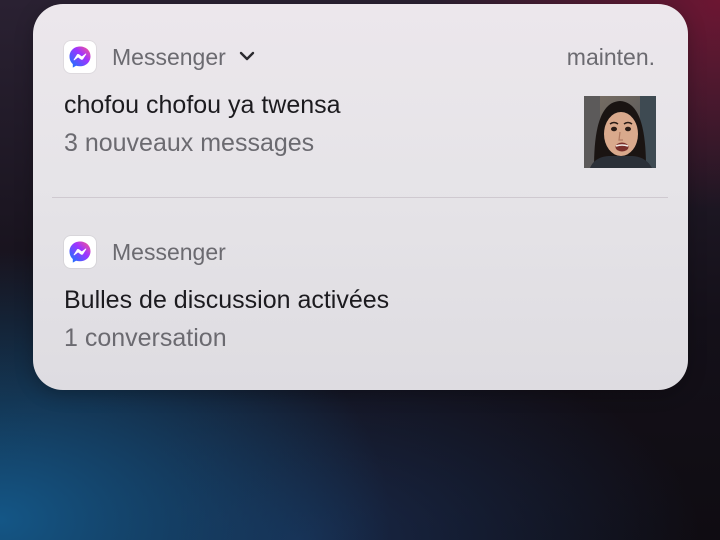  What do you see at coordinates (145, 338) in the screenshot?
I see `conversation-count: 1 conversation` at bounding box center [145, 338].